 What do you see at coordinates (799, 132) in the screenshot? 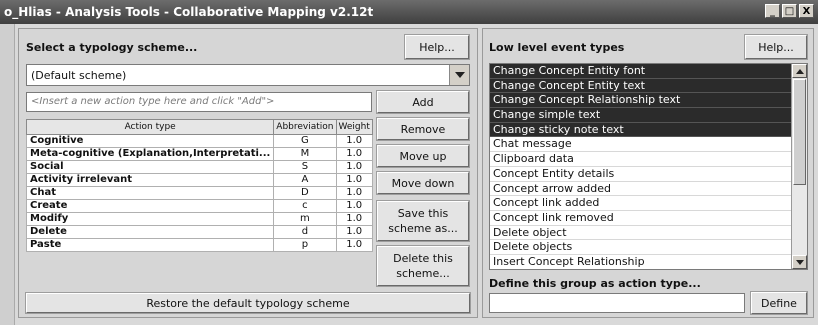
I see `scroll-thumb` at bounding box center [799, 132].